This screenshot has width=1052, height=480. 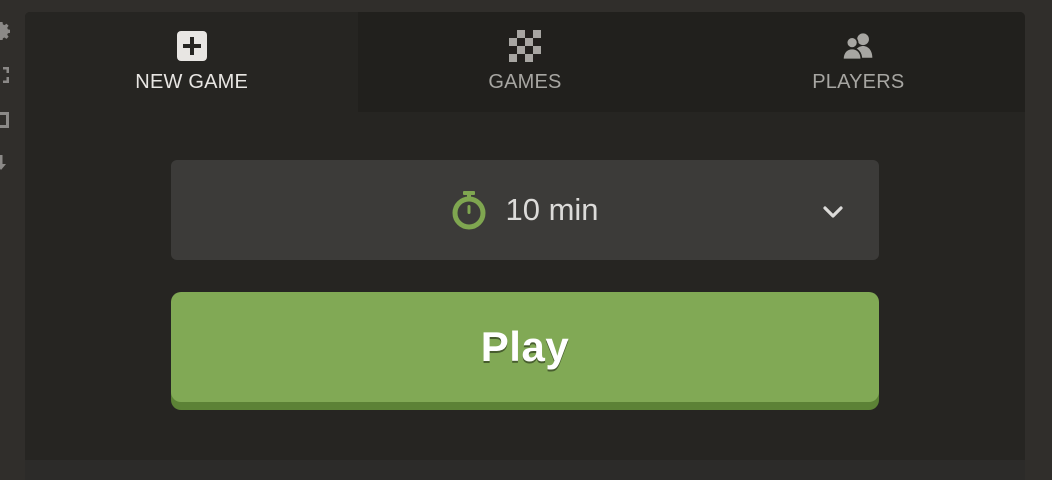 What do you see at coordinates (525, 470) in the screenshot?
I see `panel-footer` at bounding box center [525, 470].